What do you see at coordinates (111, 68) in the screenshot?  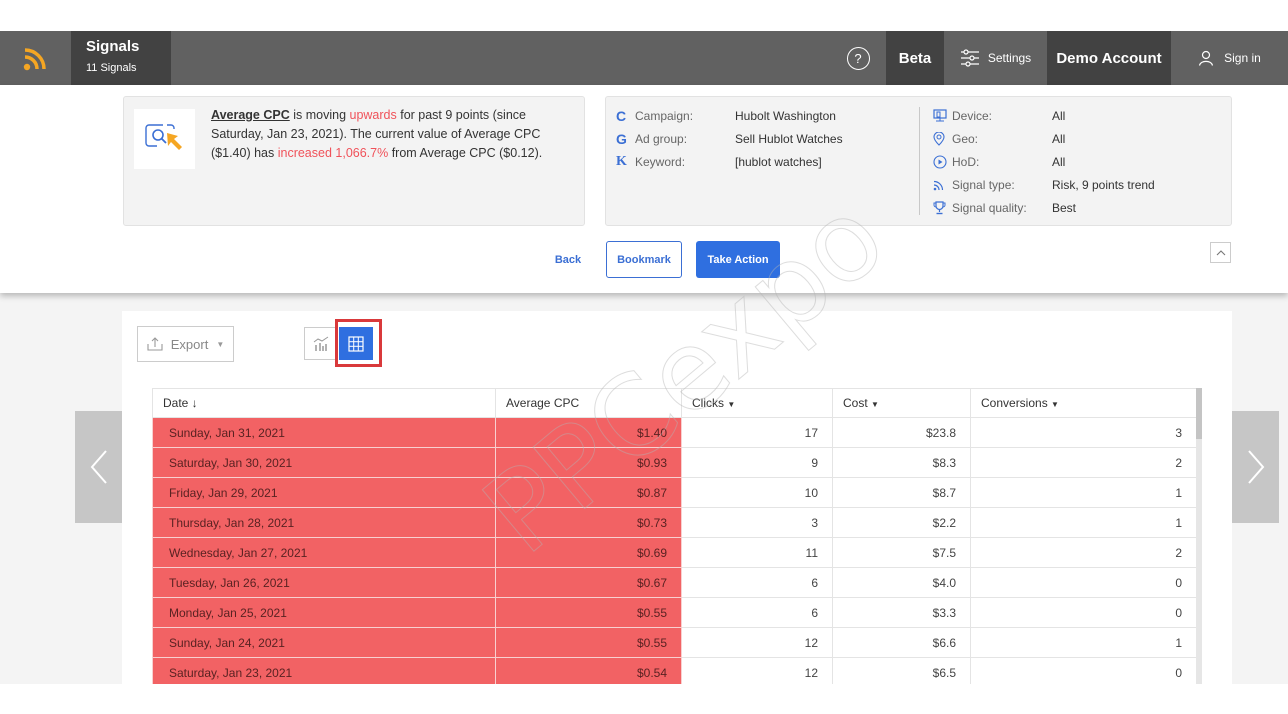 I see `signals-count: 11 Signals` at bounding box center [111, 68].